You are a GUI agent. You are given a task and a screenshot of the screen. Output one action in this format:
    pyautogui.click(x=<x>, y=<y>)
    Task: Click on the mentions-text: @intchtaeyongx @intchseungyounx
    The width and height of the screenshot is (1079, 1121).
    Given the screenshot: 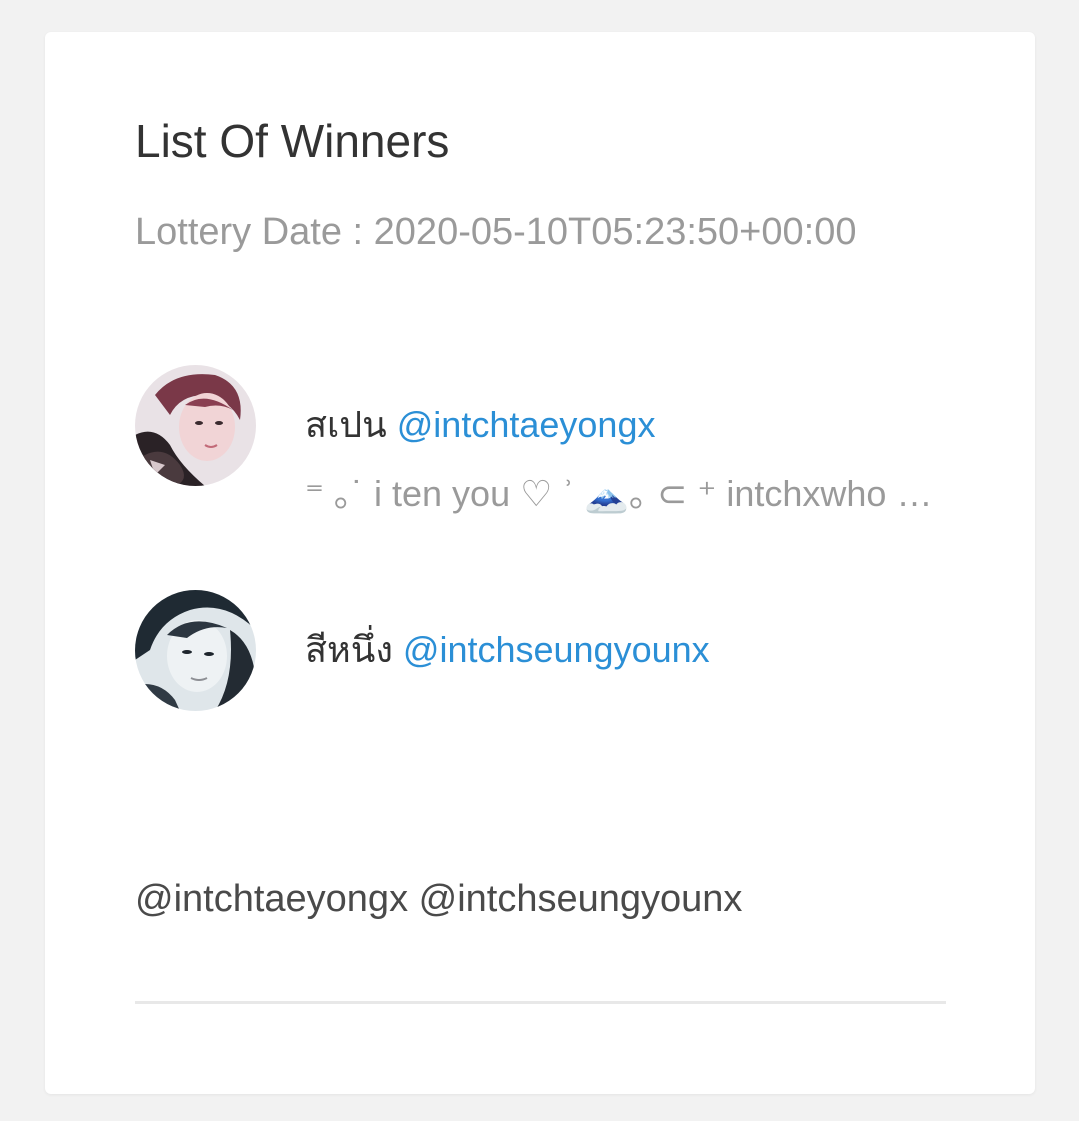 What is the action you would take?
    pyautogui.click(x=439, y=899)
    